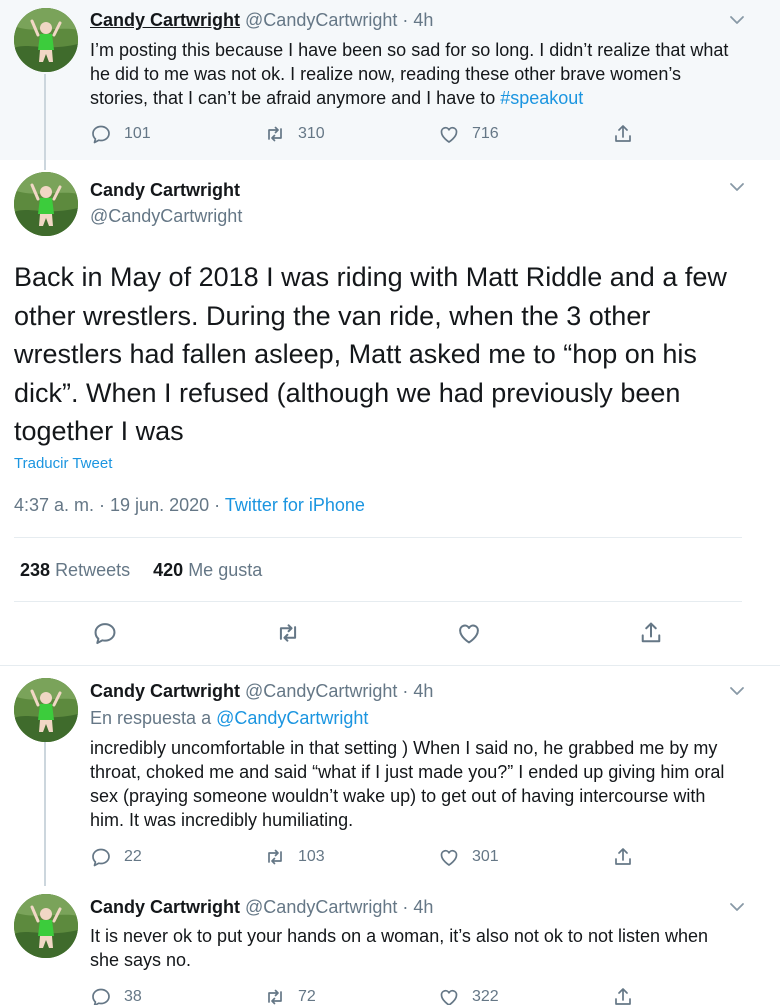 This screenshot has width=780, height=1005. Describe the element at coordinates (370, 135) in the screenshot. I see `tweet-actions: 101 310 716` at that location.